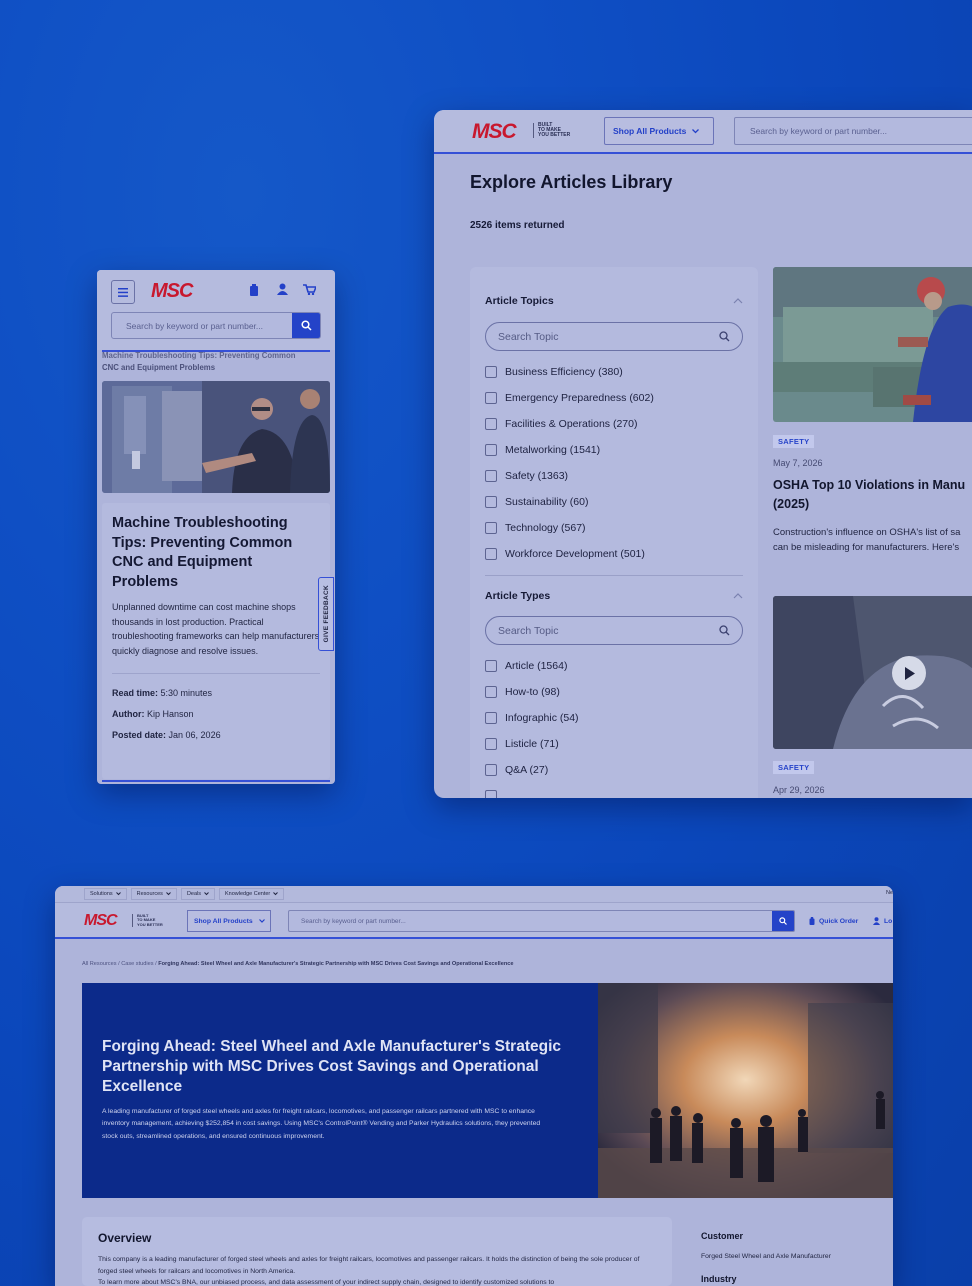 This screenshot has width=972, height=1286. Describe the element at coordinates (614, 596) in the screenshot. I see `types-heading-row: Article Types` at that location.